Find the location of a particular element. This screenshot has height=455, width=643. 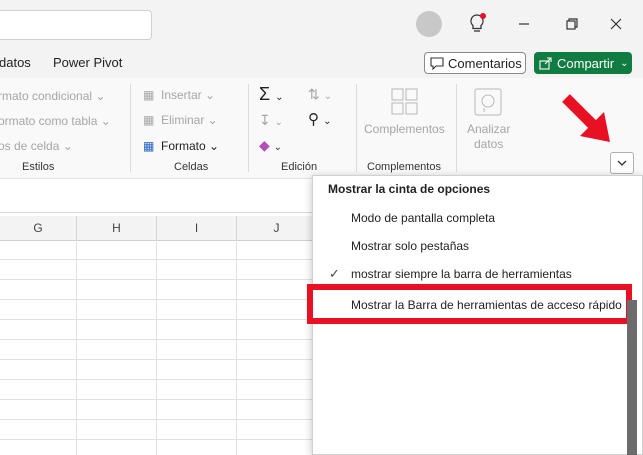

ribbon-display-options-button is located at coordinates (622, 163).